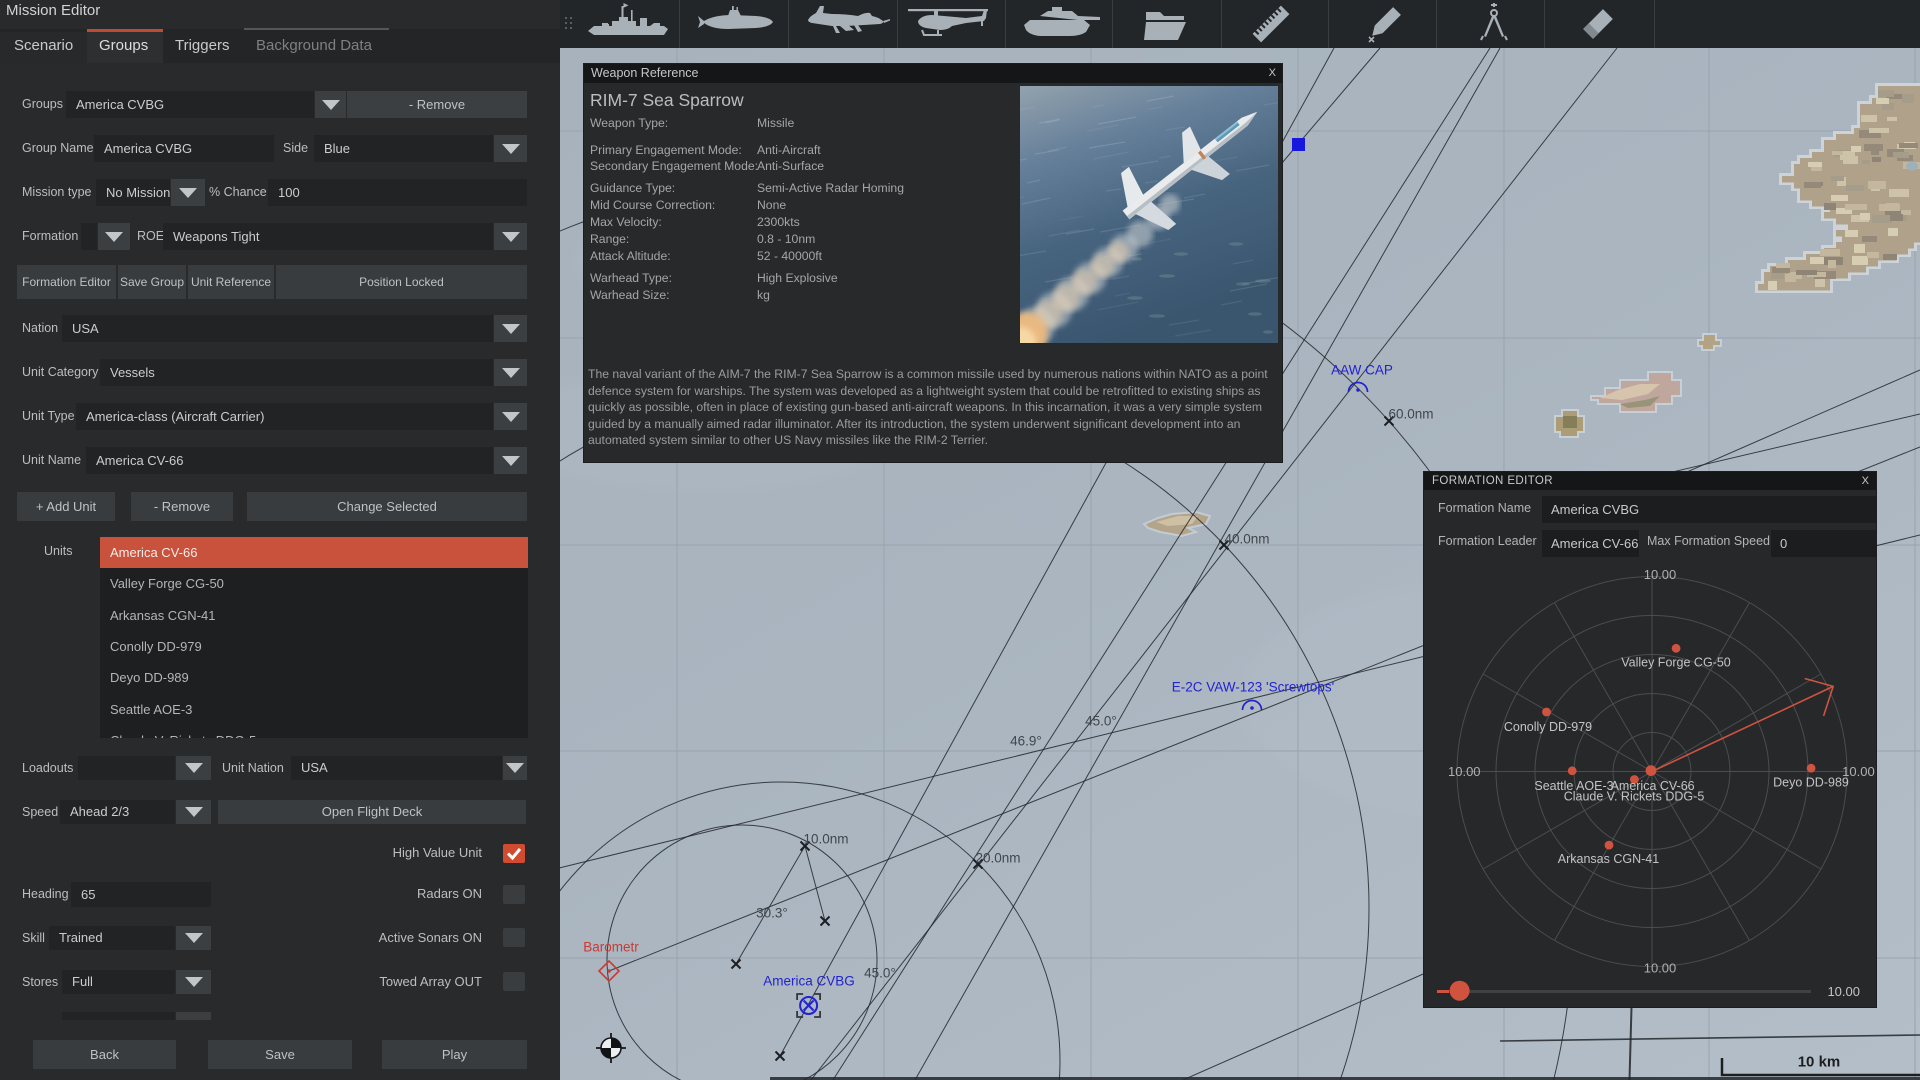 The height and width of the screenshot is (1080, 1920). I want to click on svg-text: Deyo DD-989, so click(1811, 783).